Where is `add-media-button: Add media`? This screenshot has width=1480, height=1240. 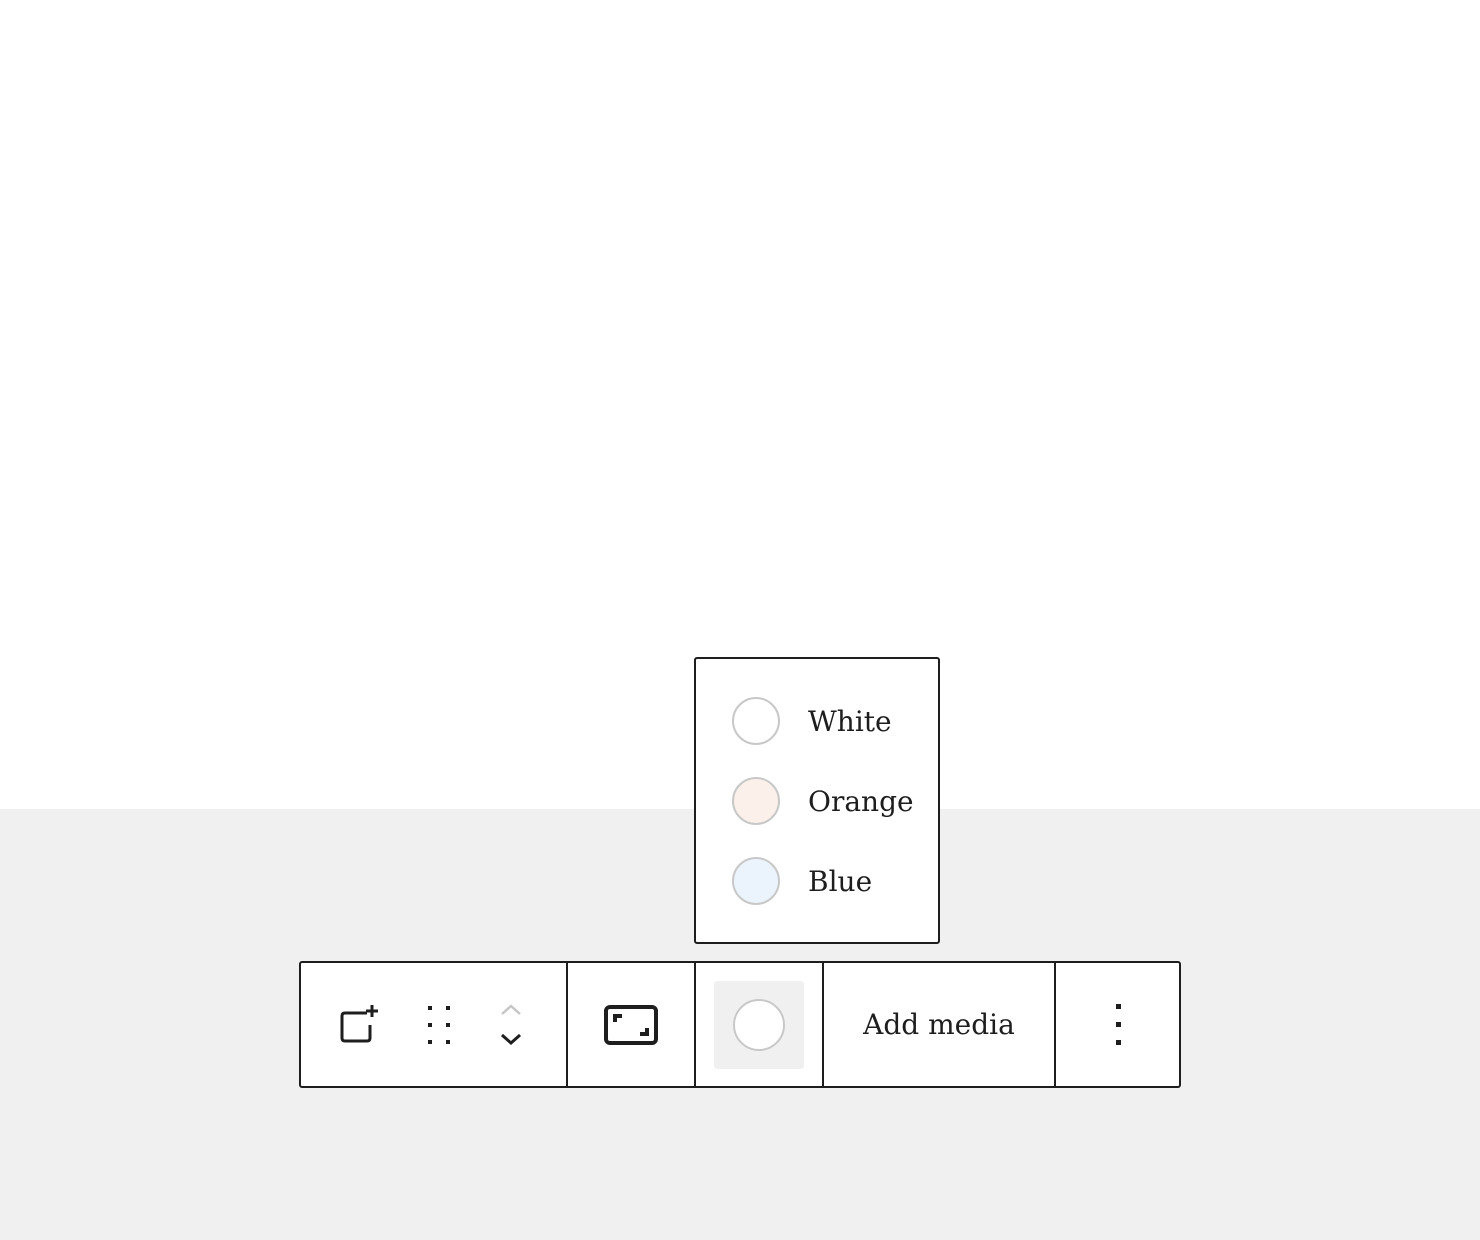
add-media-button: Add media is located at coordinates (939, 1024).